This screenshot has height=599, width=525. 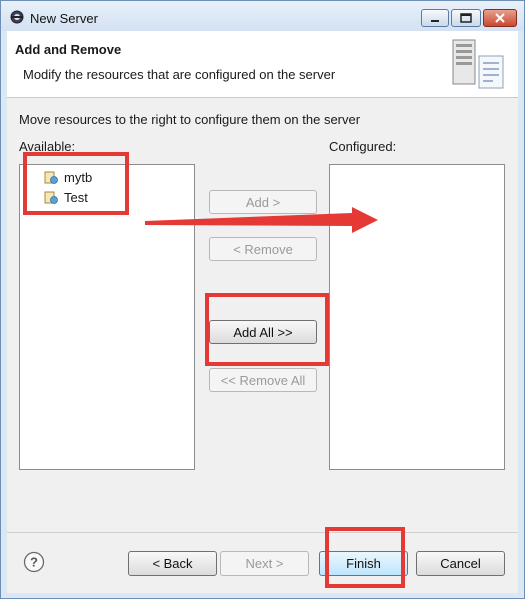 I want to click on eclipse-app-icon, so click(x=17, y=17).